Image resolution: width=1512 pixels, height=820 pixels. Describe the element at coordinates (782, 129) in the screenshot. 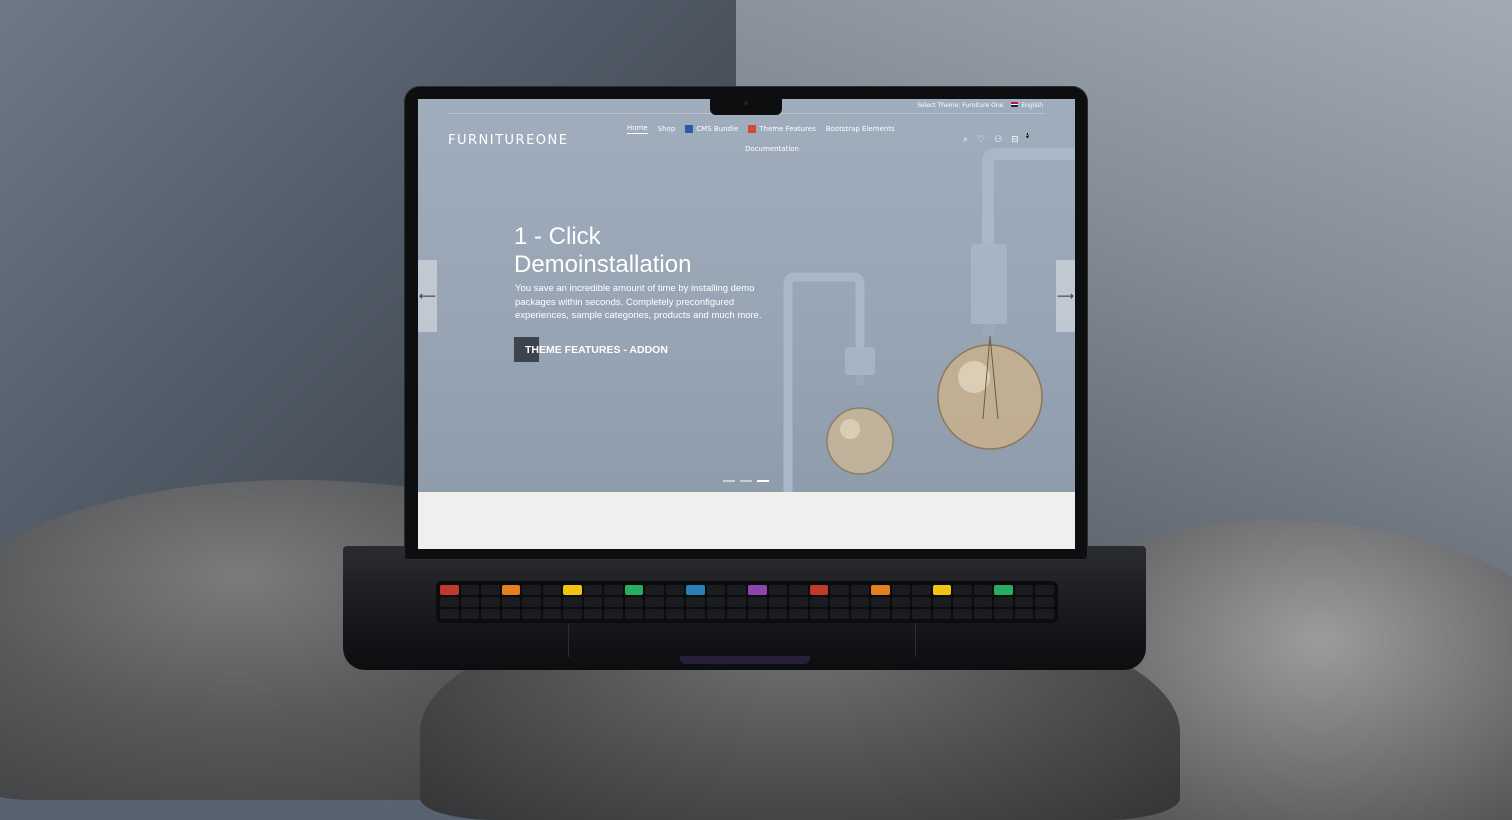

I see `nav-theme-features: Theme Features` at that location.